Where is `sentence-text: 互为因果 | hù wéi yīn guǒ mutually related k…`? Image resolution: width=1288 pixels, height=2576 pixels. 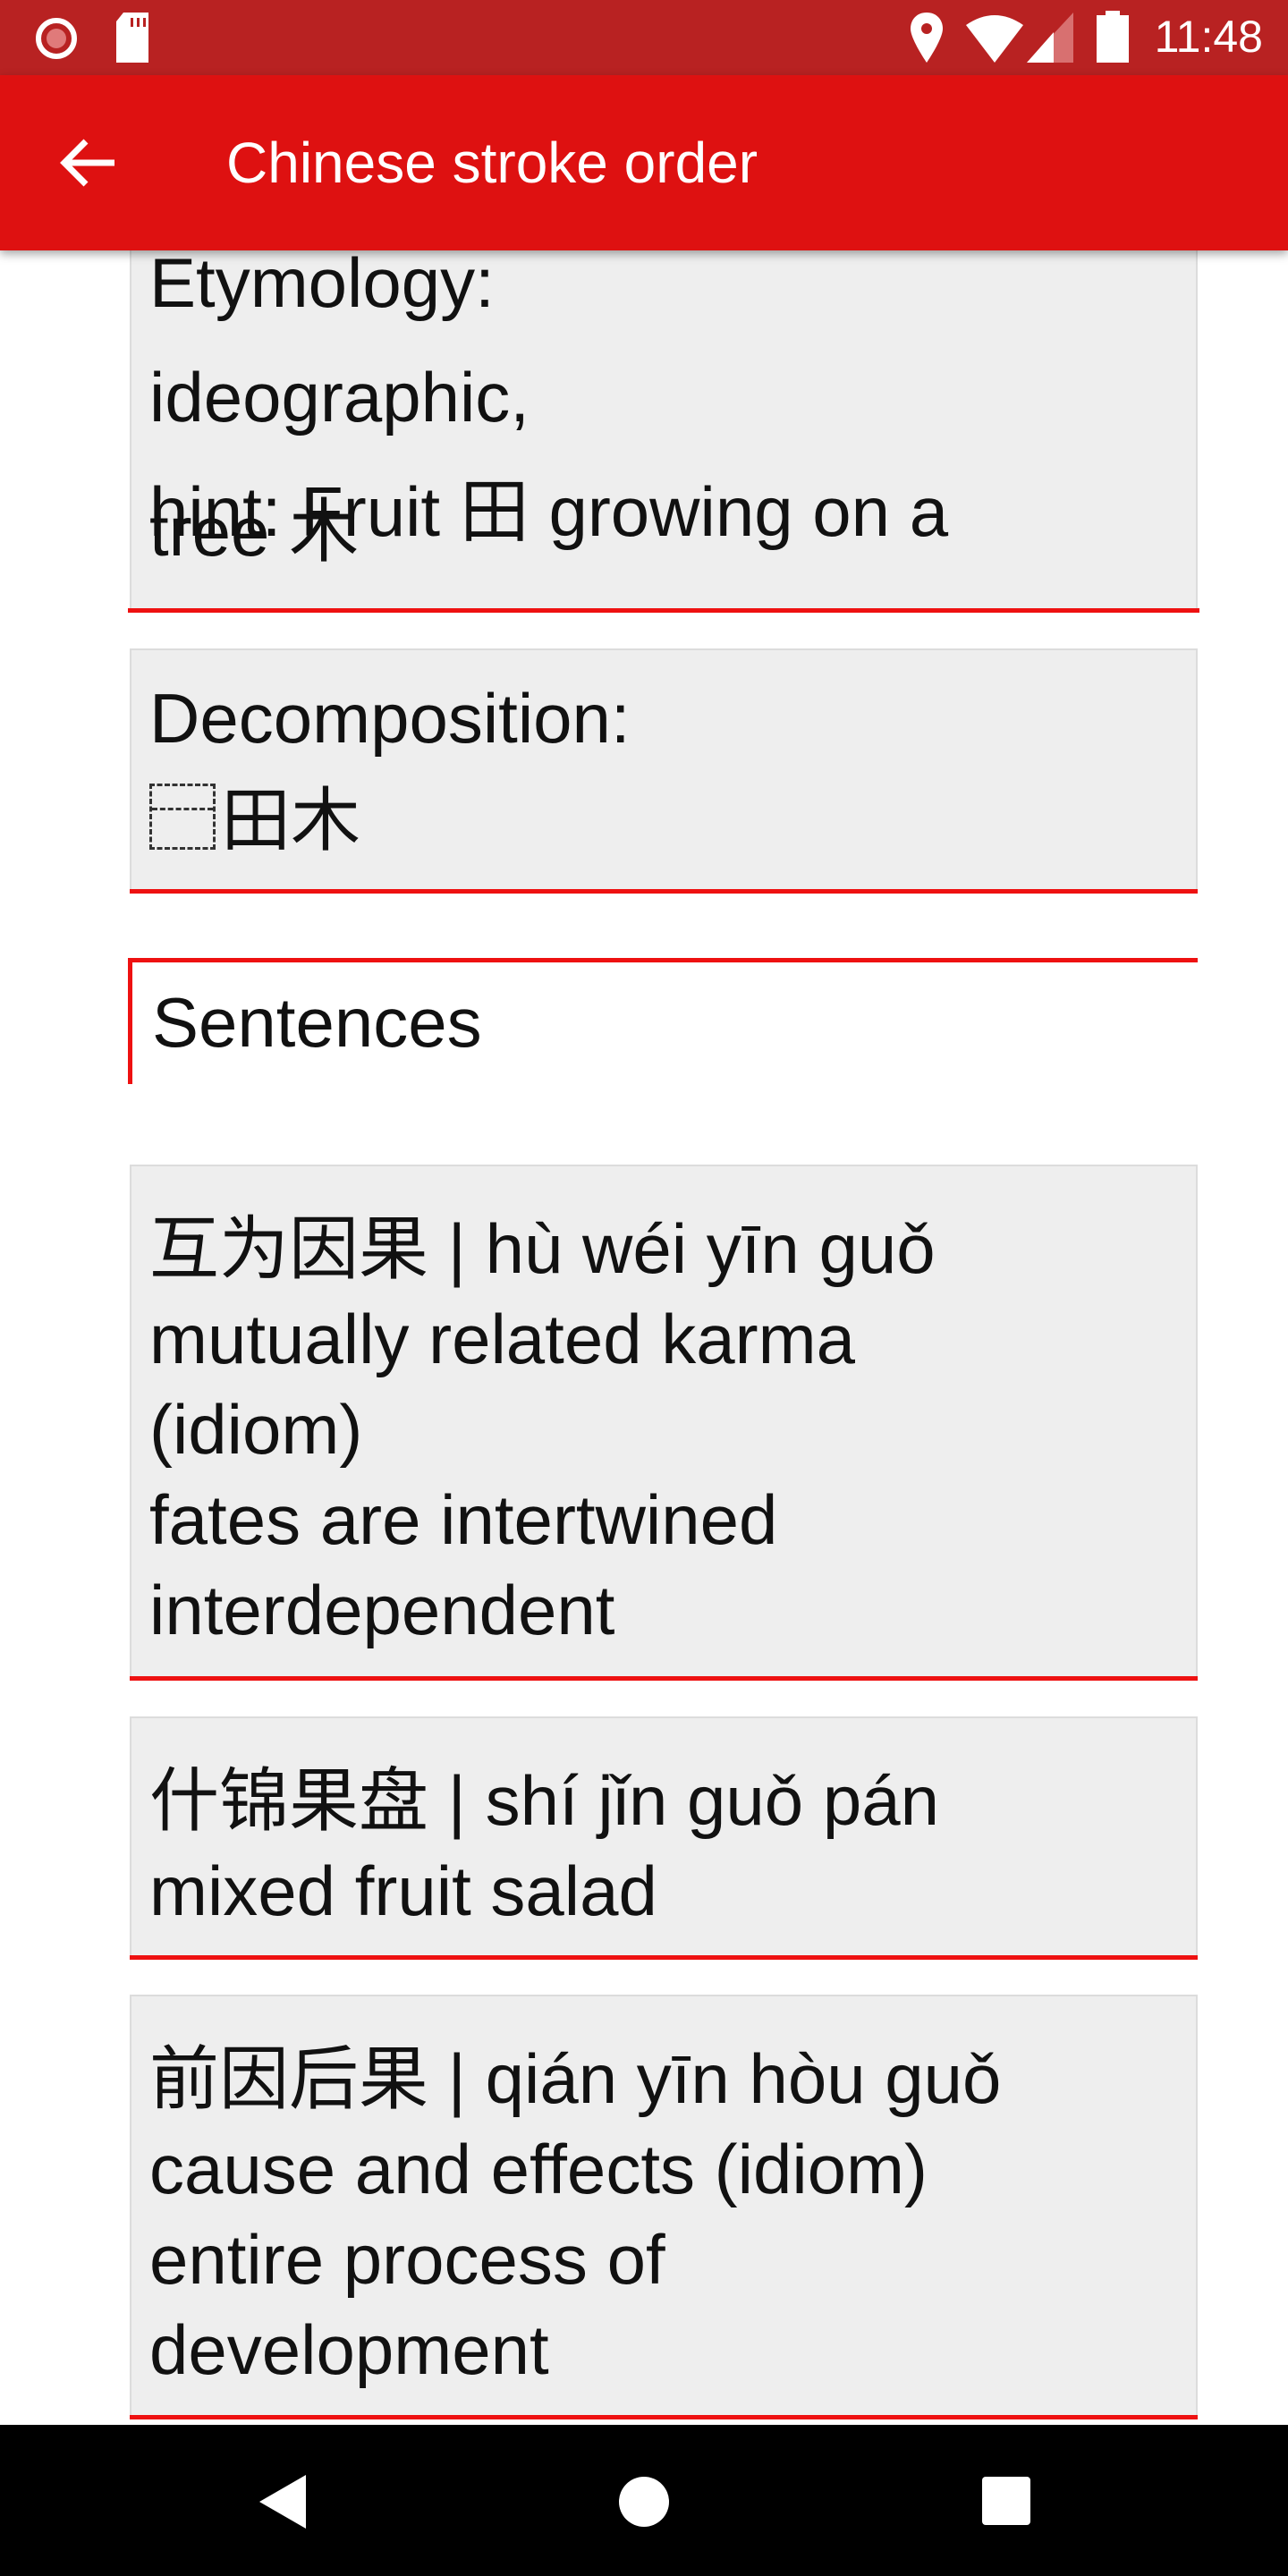
sentence-text: 互为因果 | hù wéi yīn guǒ mutually related k… is located at coordinates (542, 1429).